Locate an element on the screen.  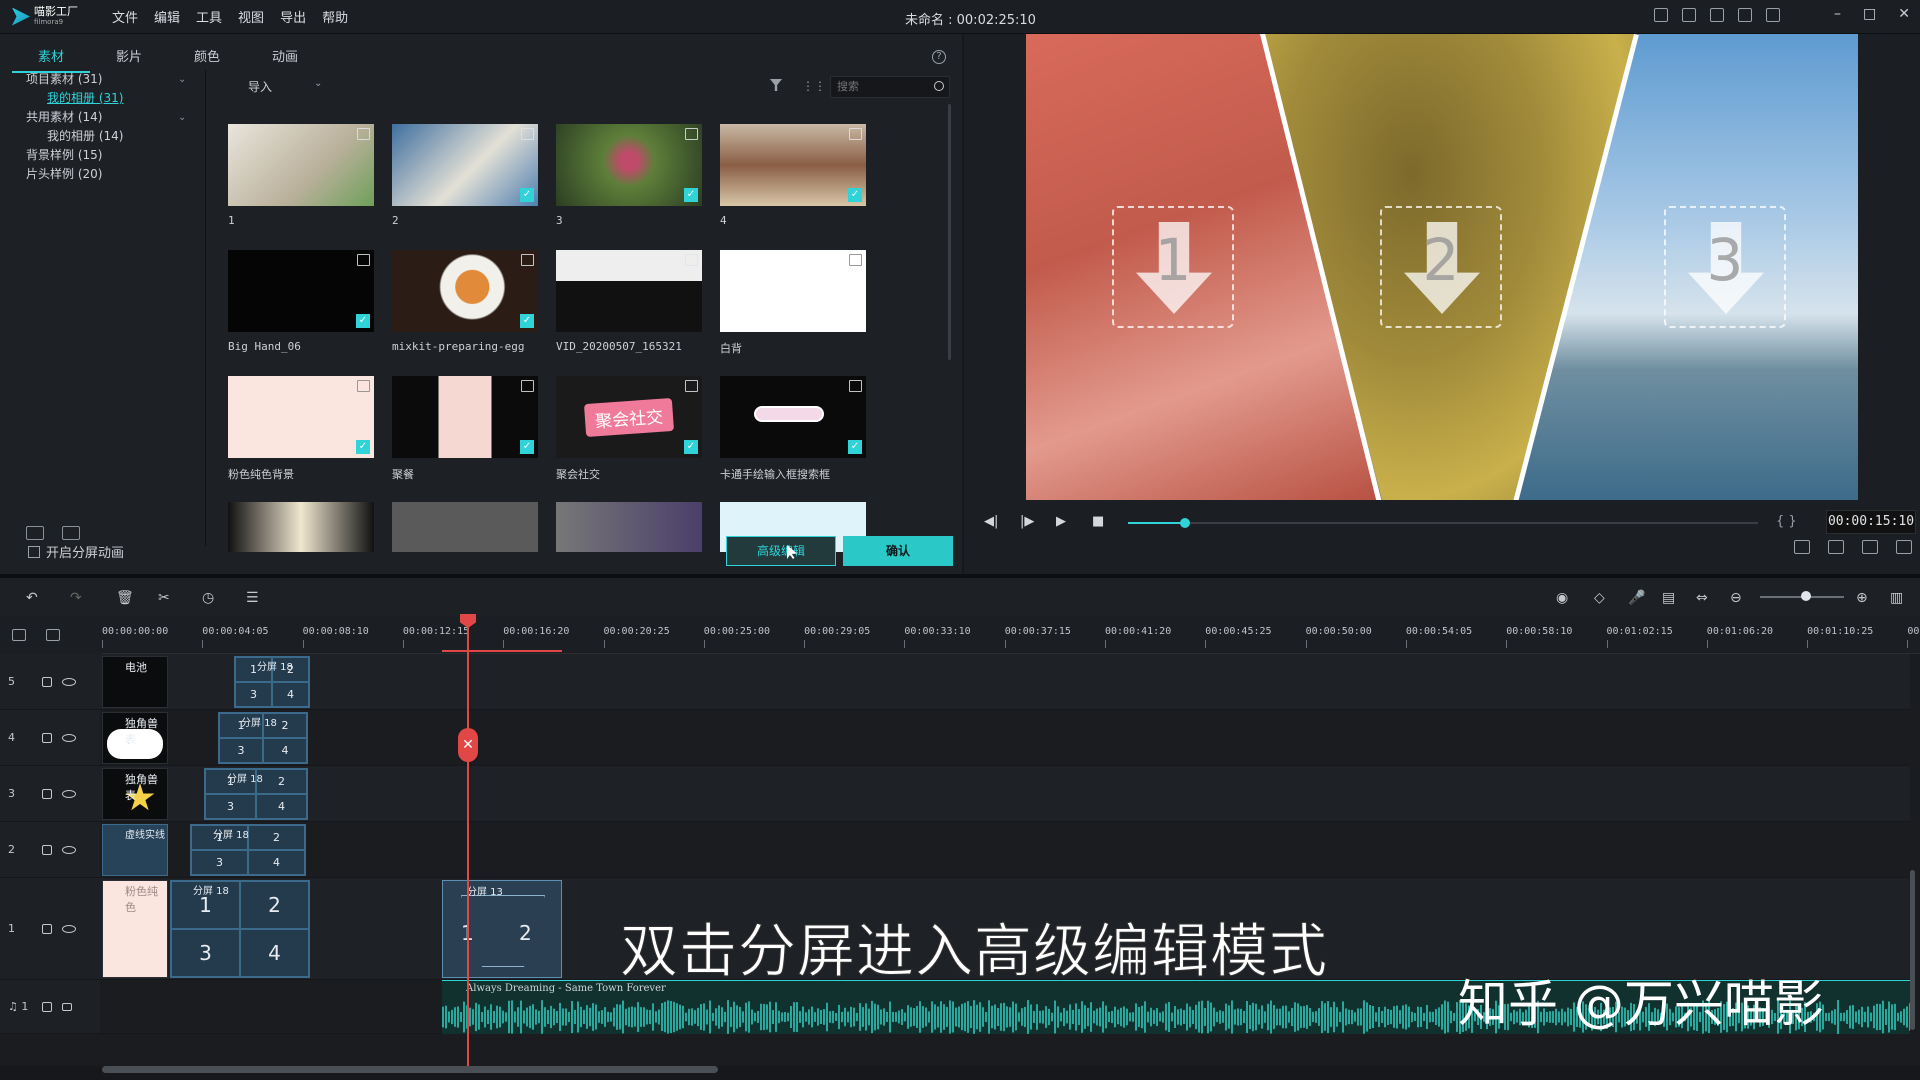
split-screen-13-clip: 1 2 分屏 13 is located at coordinates (502, 929).